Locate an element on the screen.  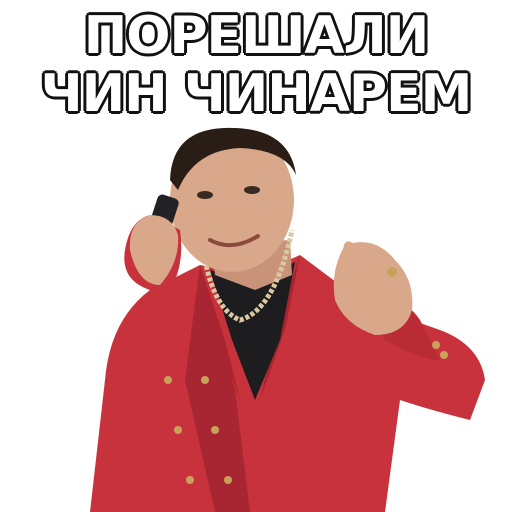
caption-line-1: ПОРЕШАЛИ is located at coordinates (256, 36).